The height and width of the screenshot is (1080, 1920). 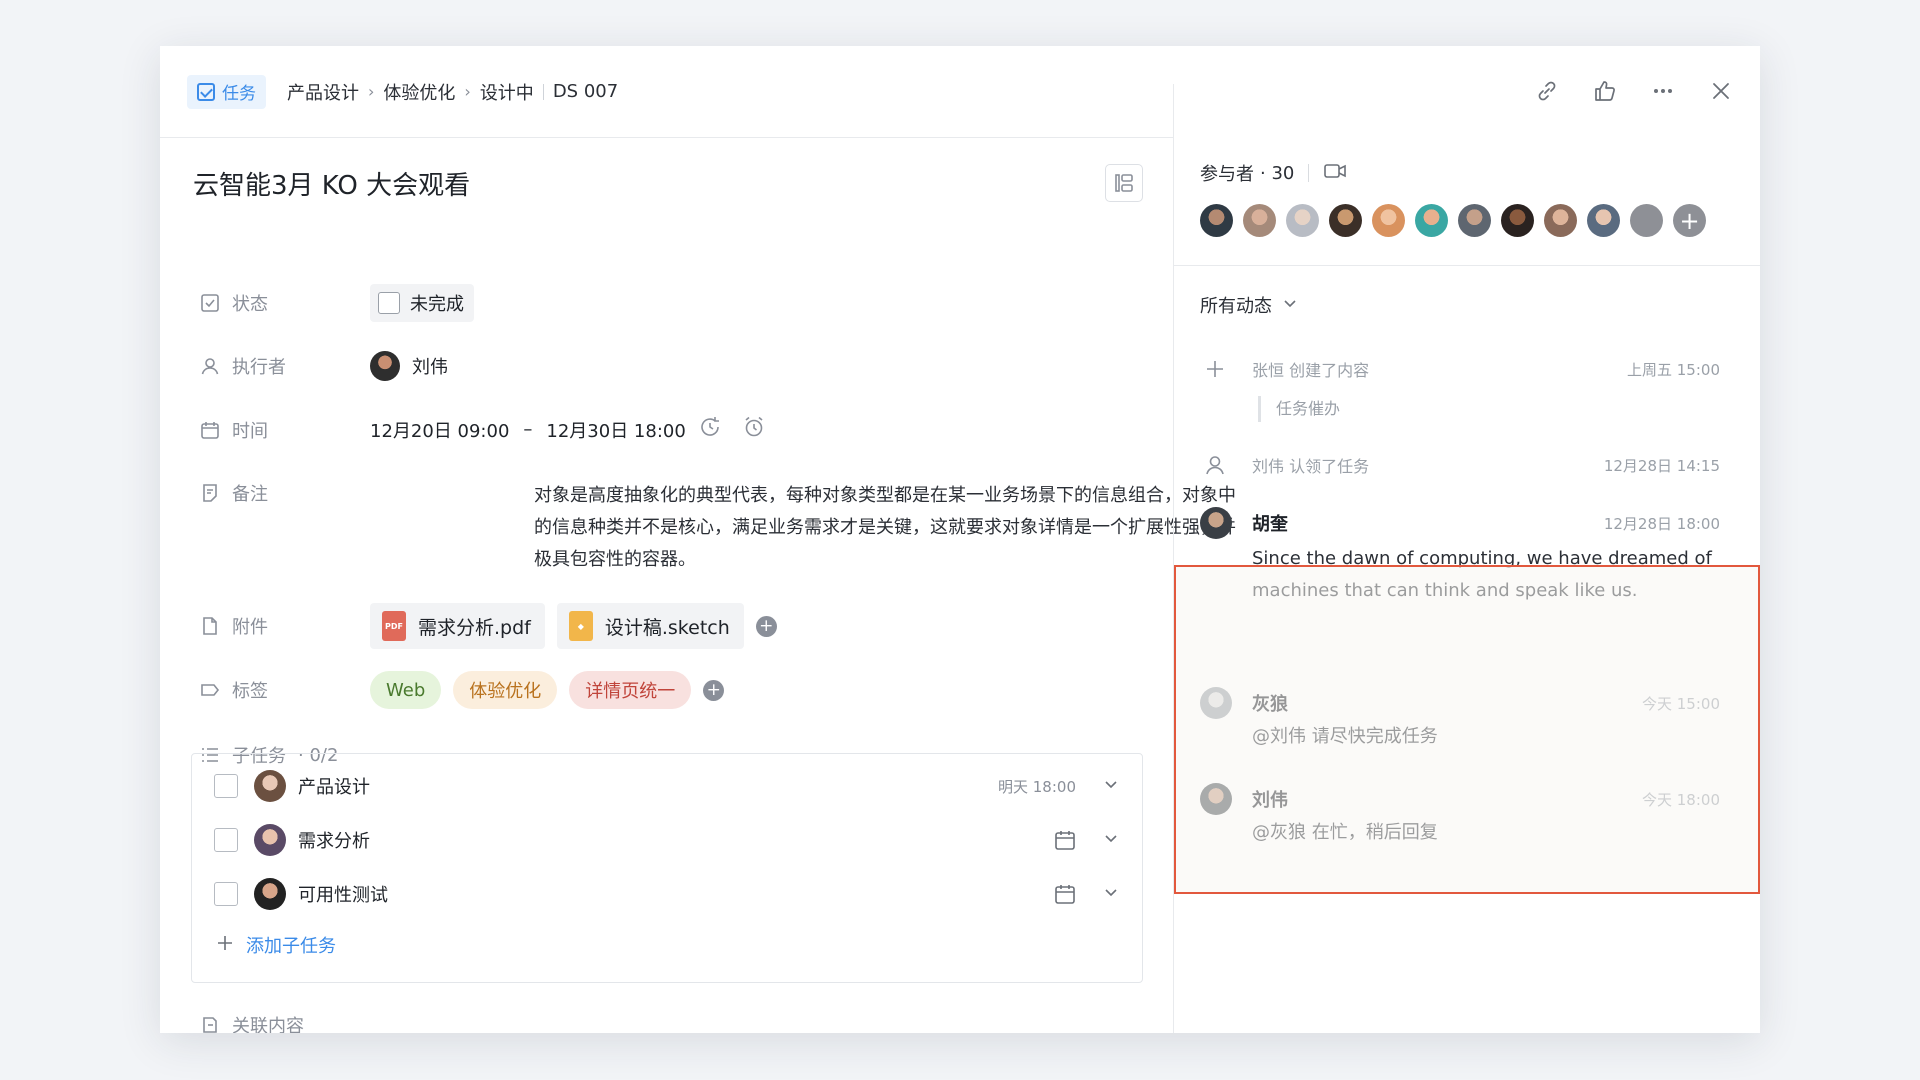 I want to click on attachment-name: 设计稿.sketch, so click(x=667, y=627).